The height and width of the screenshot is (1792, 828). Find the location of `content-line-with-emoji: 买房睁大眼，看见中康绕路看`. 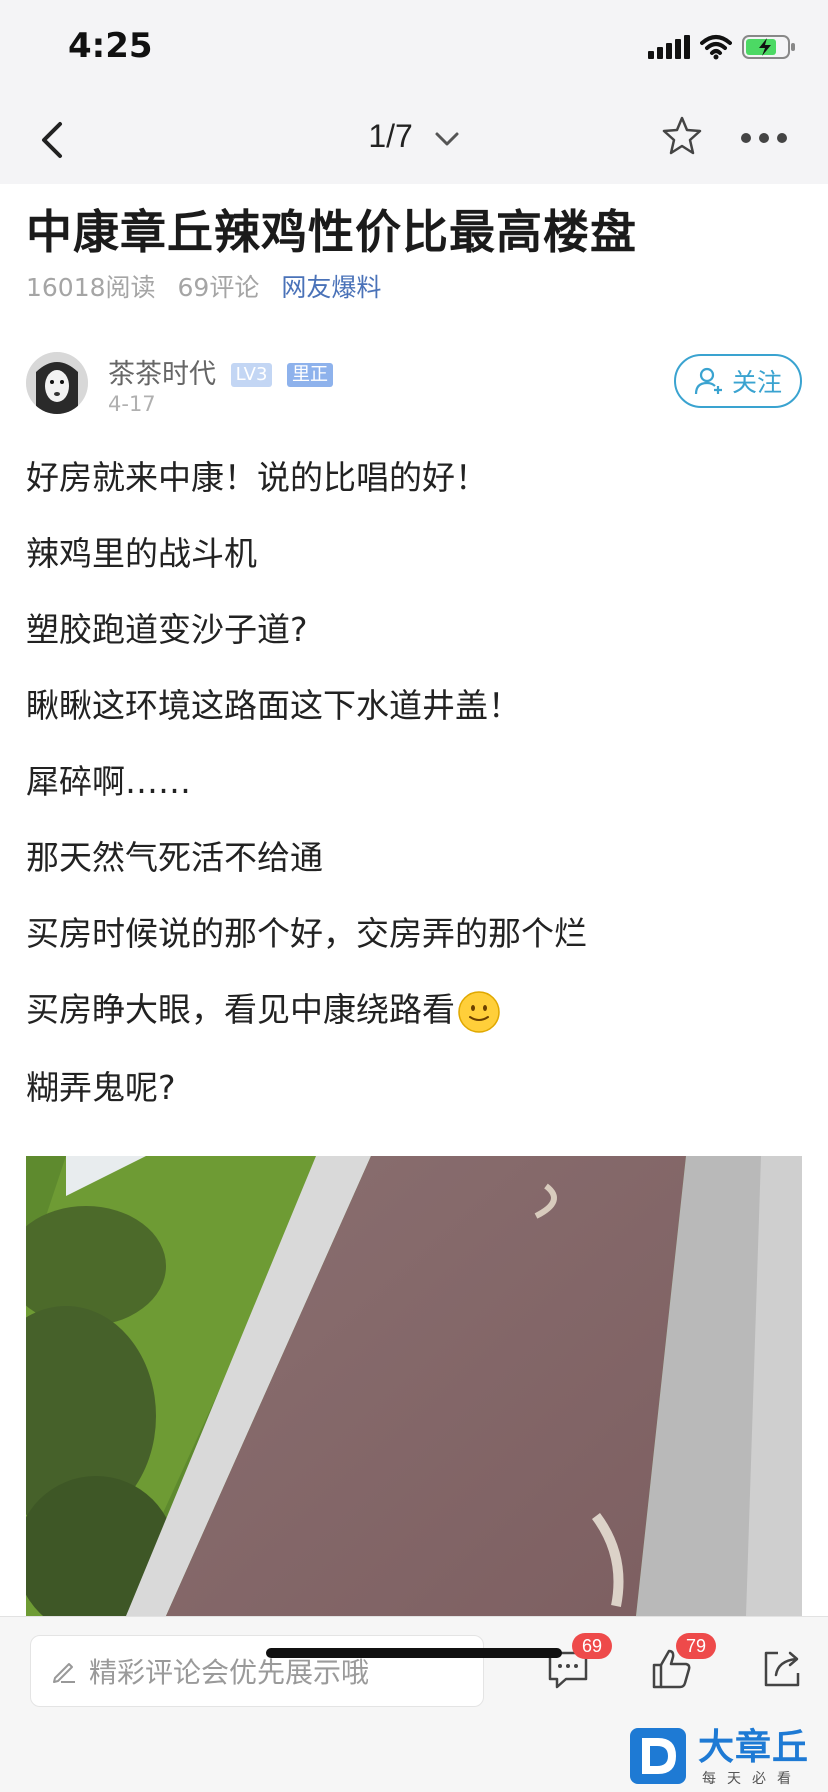

content-line-with-emoji: 买房睁大眼，看见中康绕路看 is located at coordinates (414, 1011).